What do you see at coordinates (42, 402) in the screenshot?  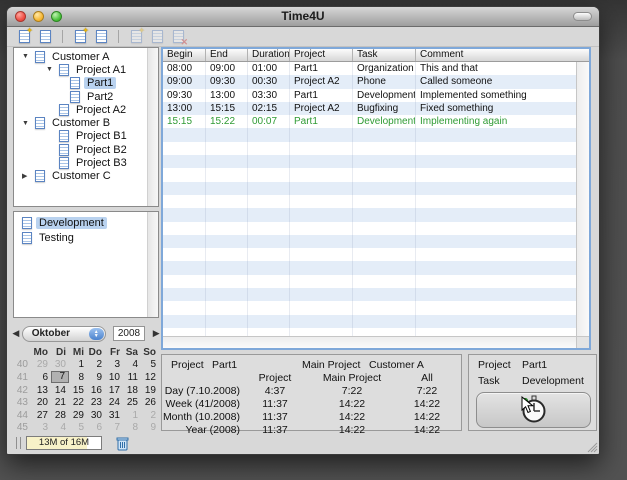 I see `calendar-day: 20` at bounding box center [42, 402].